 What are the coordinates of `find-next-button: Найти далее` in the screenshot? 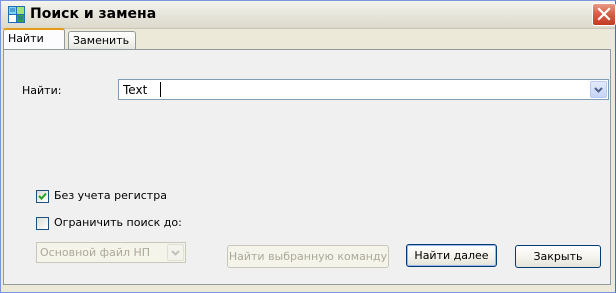 It's located at (451, 255).